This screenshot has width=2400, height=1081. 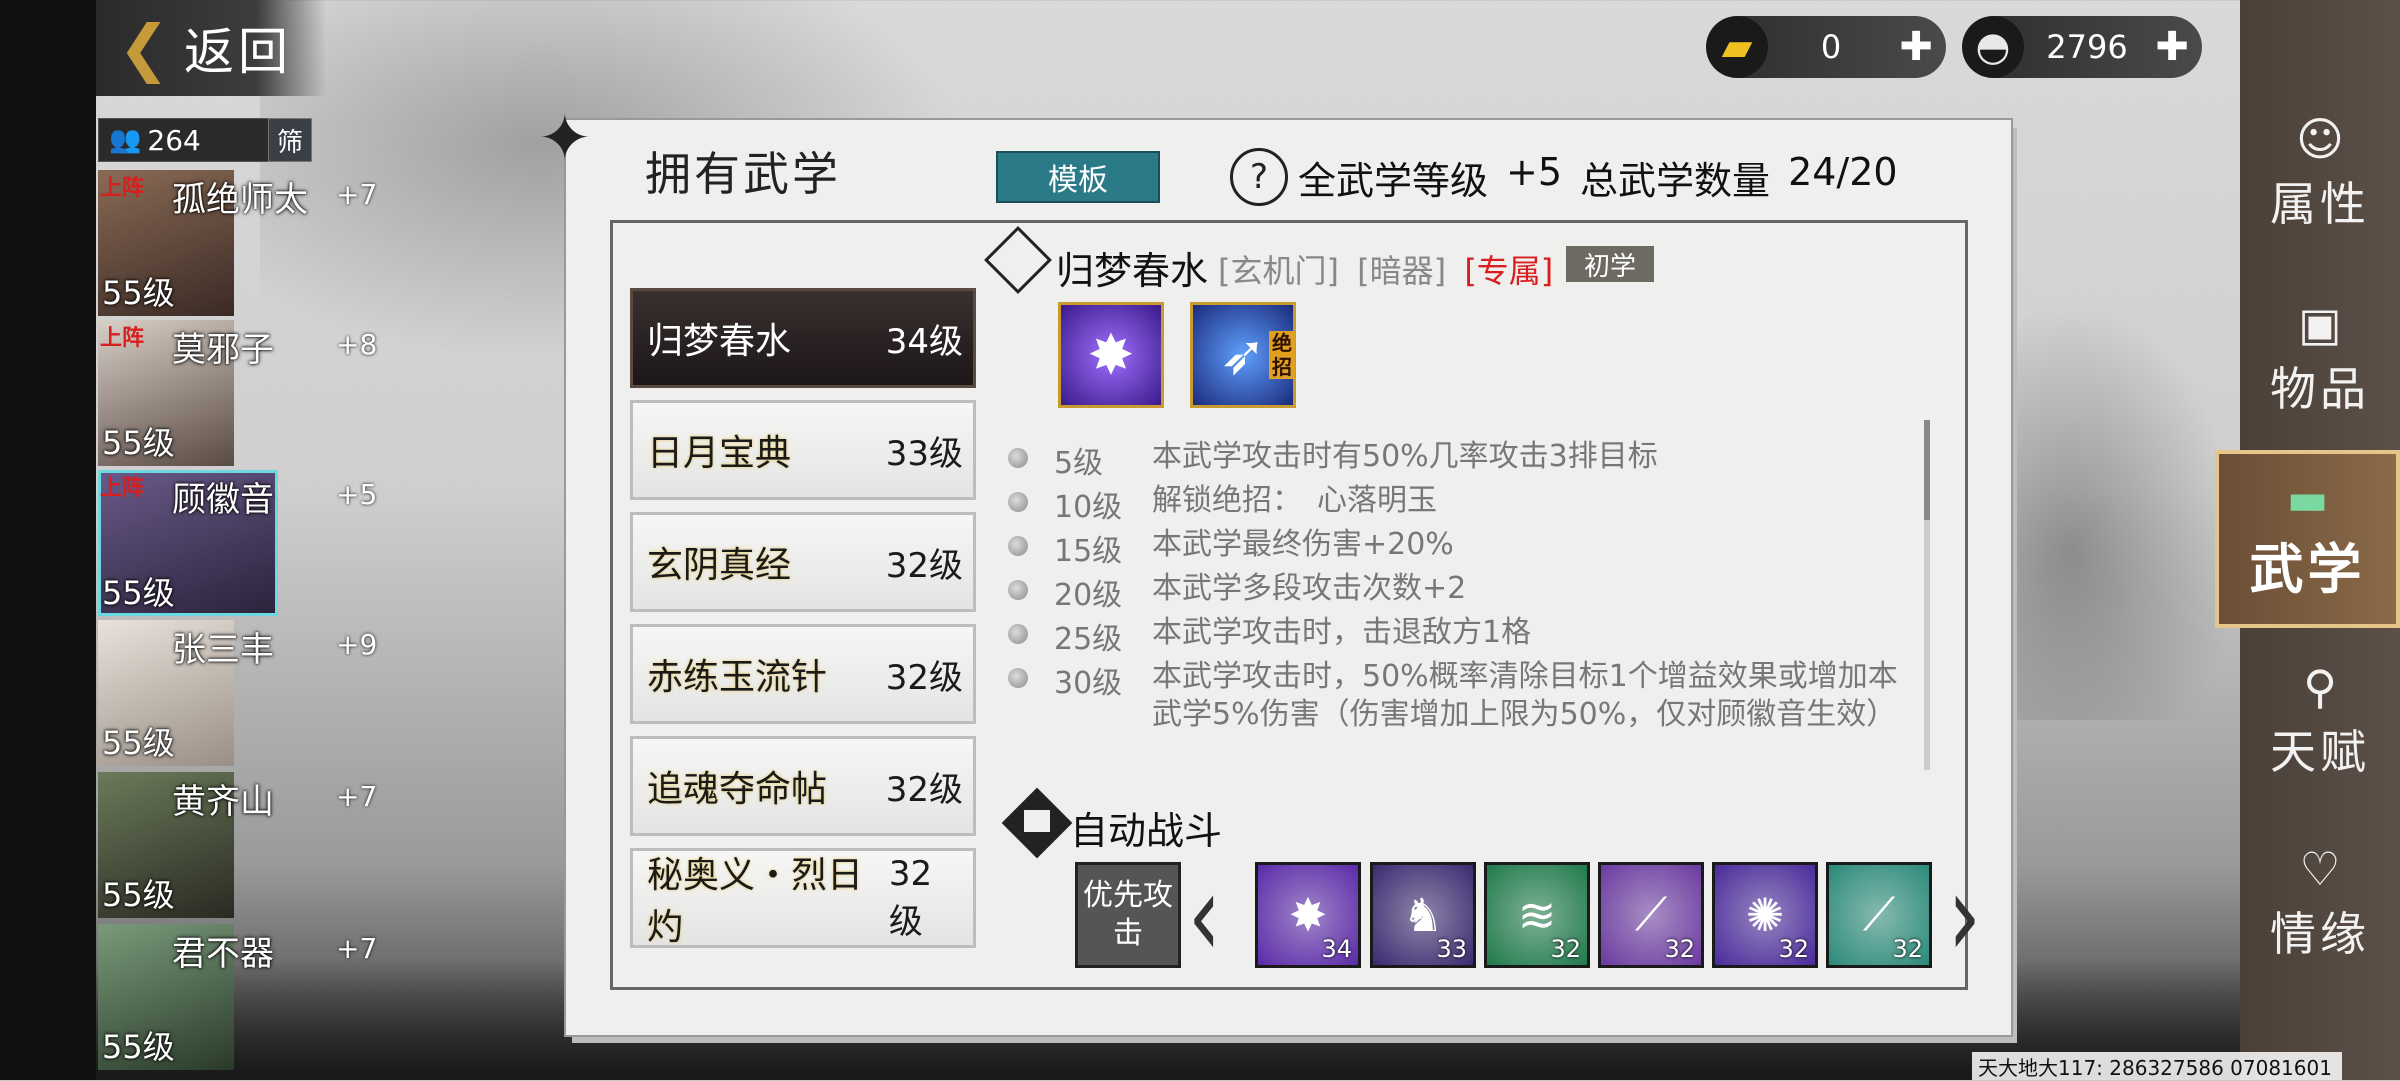 I want to click on face-icon: ☺, so click(x=2320, y=139).